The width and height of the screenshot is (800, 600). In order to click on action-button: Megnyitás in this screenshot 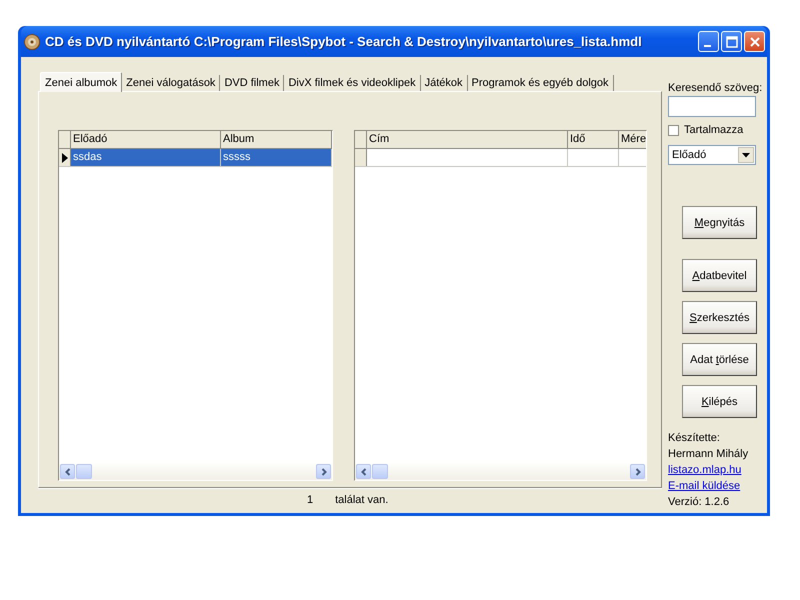, I will do `click(719, 222)`.